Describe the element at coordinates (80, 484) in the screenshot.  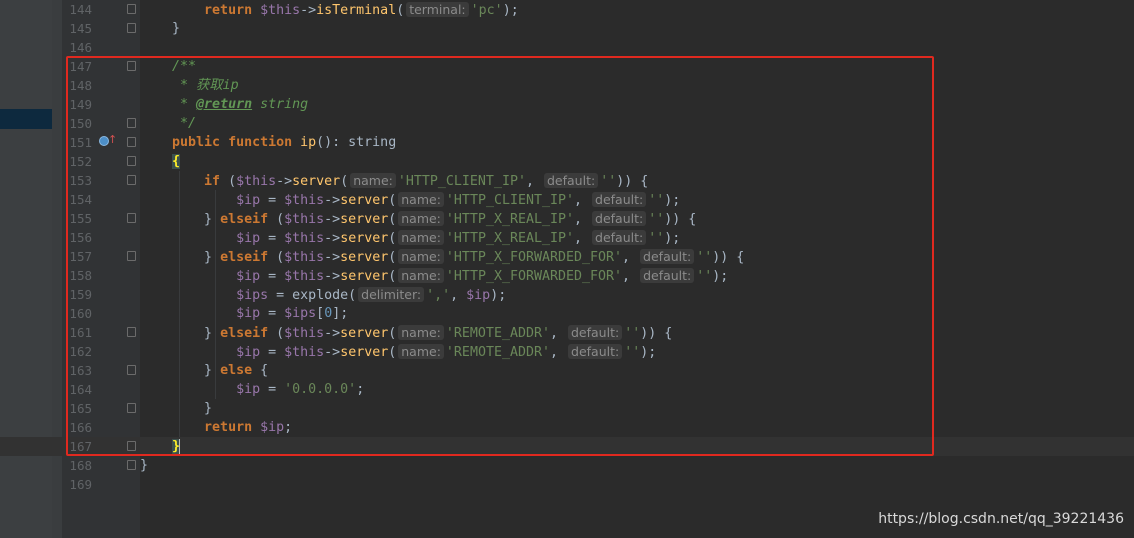
I see `line-number: 169` at that location.